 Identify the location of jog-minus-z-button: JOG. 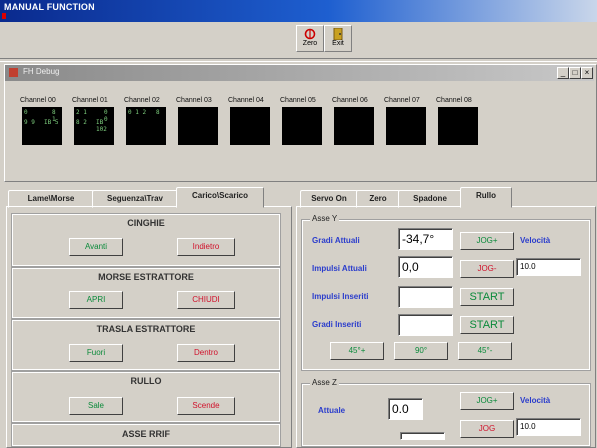
(487, 429).